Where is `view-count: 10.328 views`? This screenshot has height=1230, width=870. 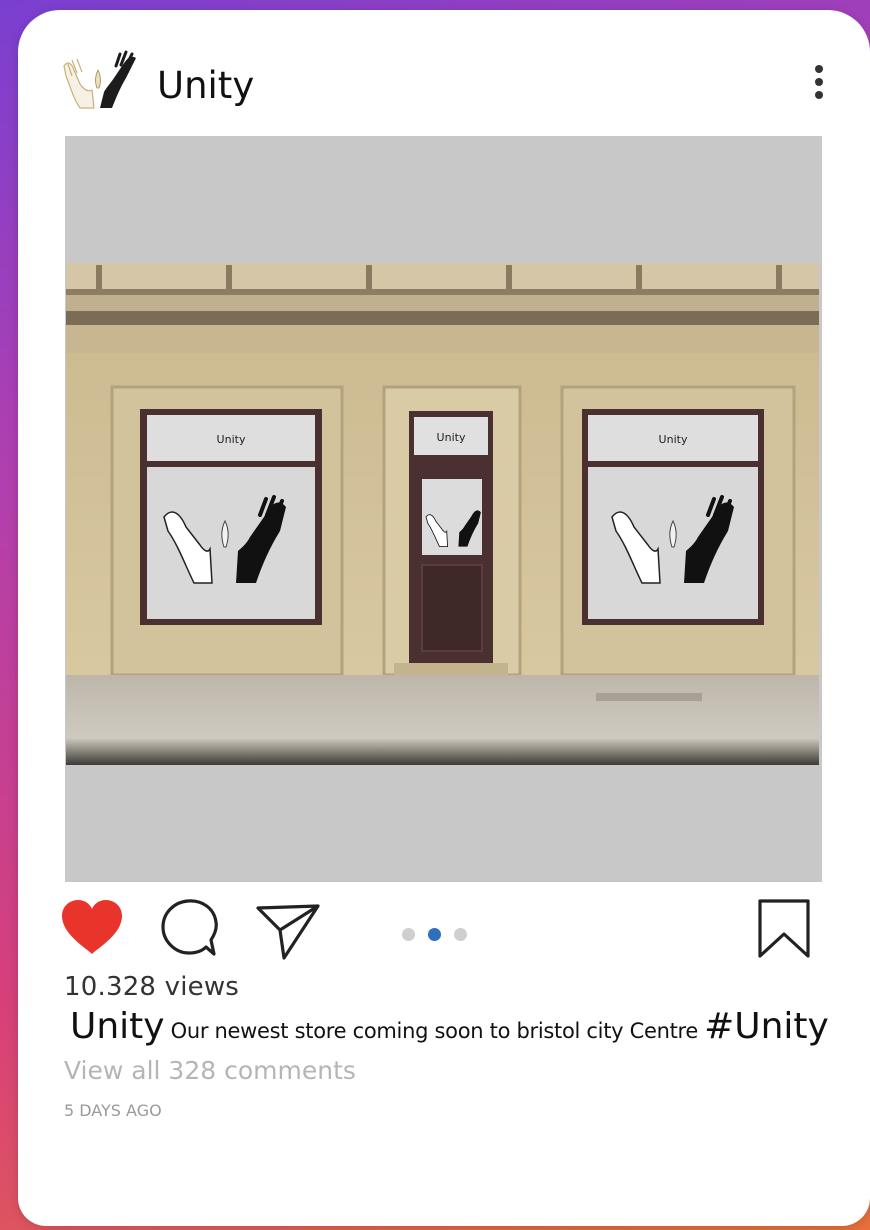 view-count: 10.328 views is located at coordinates (152, 987).